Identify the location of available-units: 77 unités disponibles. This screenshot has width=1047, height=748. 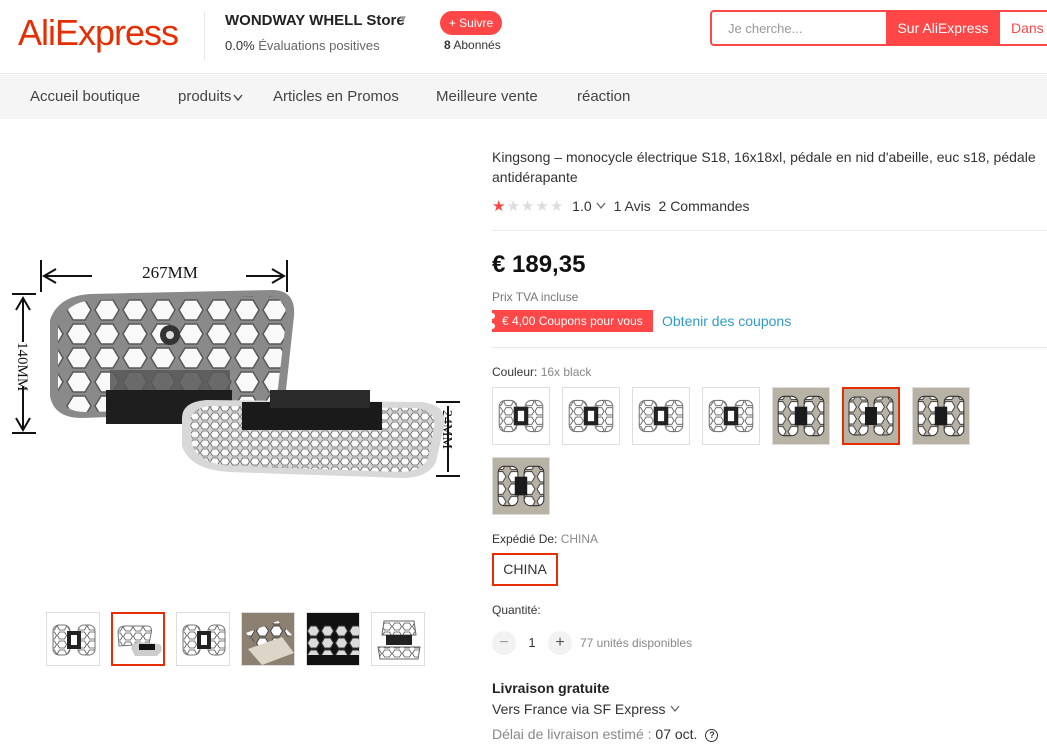
(636, 643).